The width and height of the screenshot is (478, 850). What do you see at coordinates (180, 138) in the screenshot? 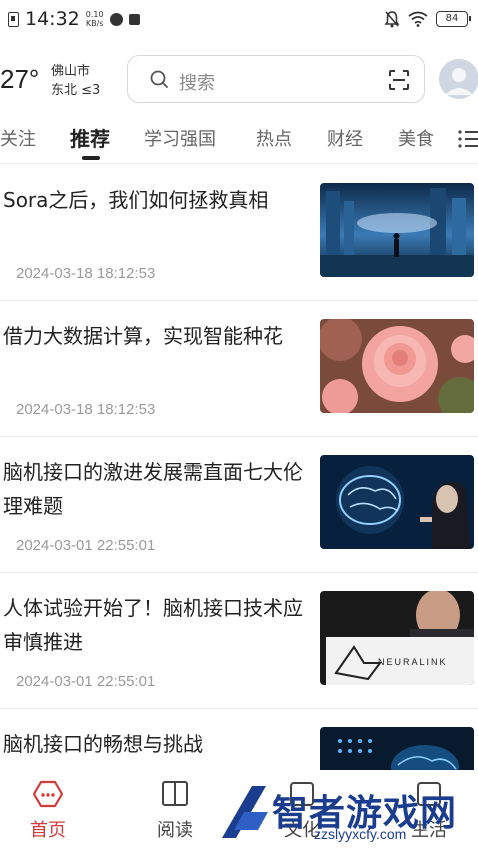
I see `tab-xuexi-qiangguo: 学习强国` at bounding box center [180, 138].